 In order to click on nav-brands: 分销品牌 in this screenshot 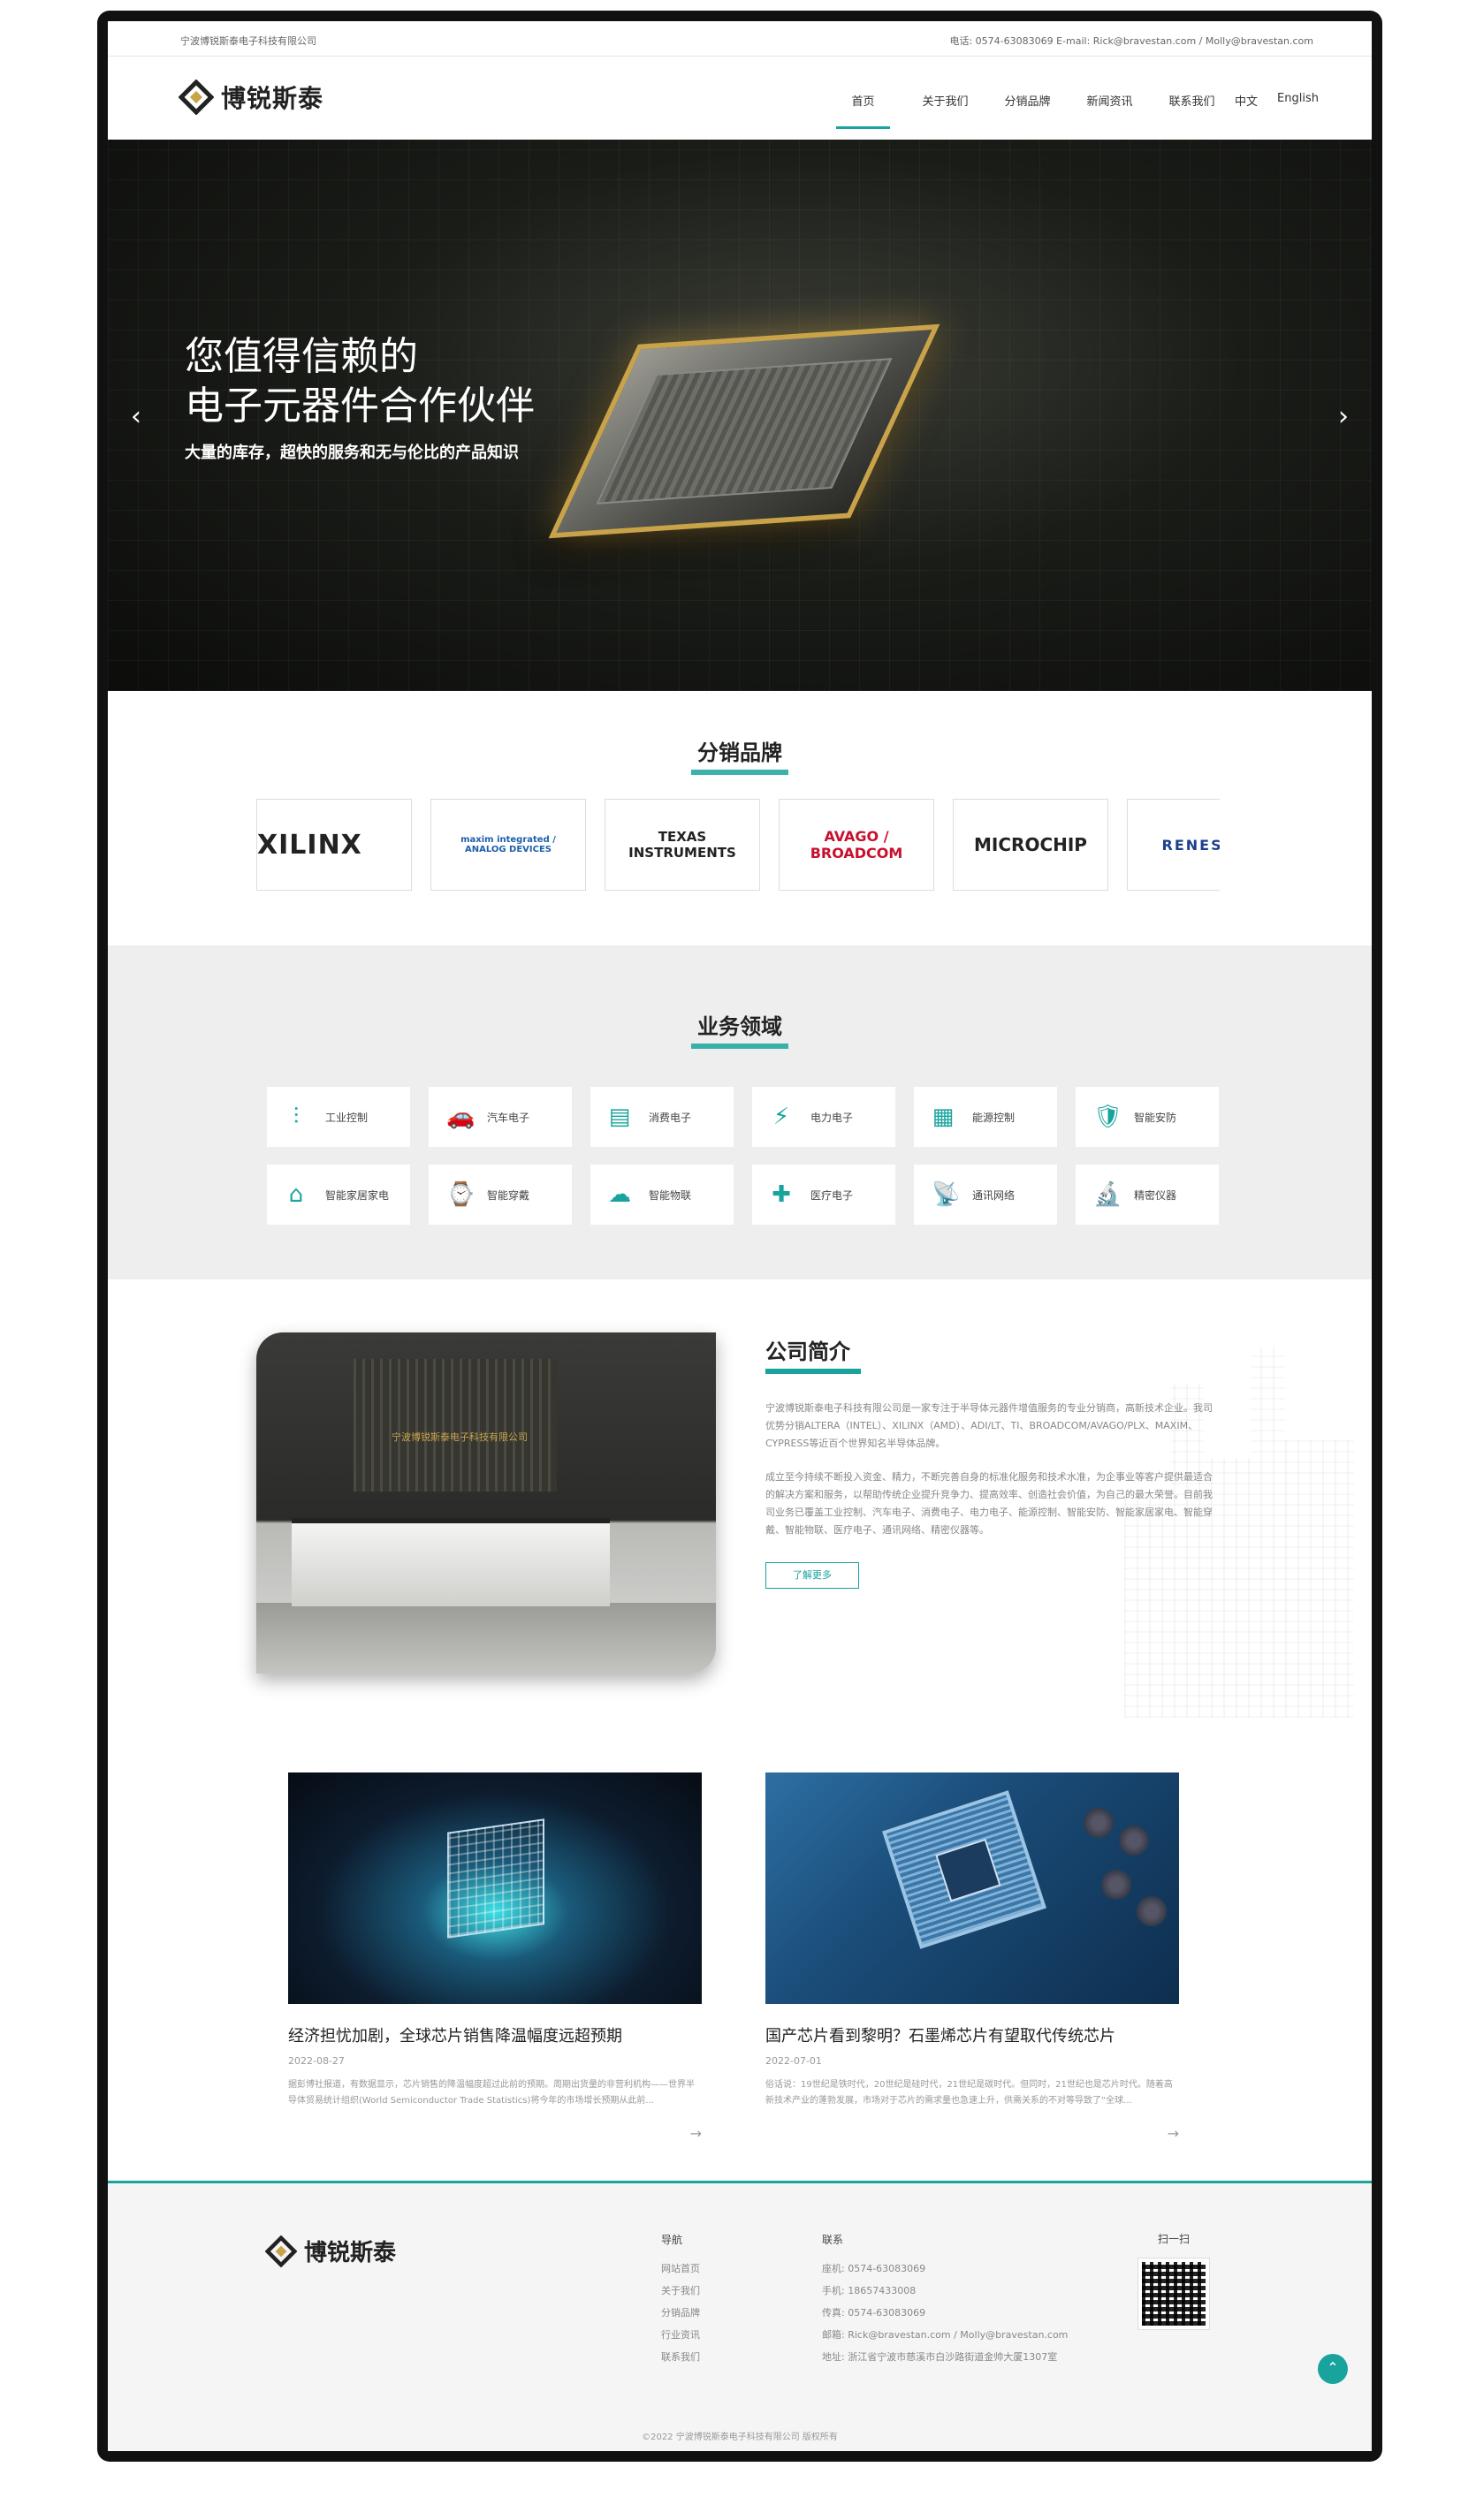, I will do `click(1027, 98)`.